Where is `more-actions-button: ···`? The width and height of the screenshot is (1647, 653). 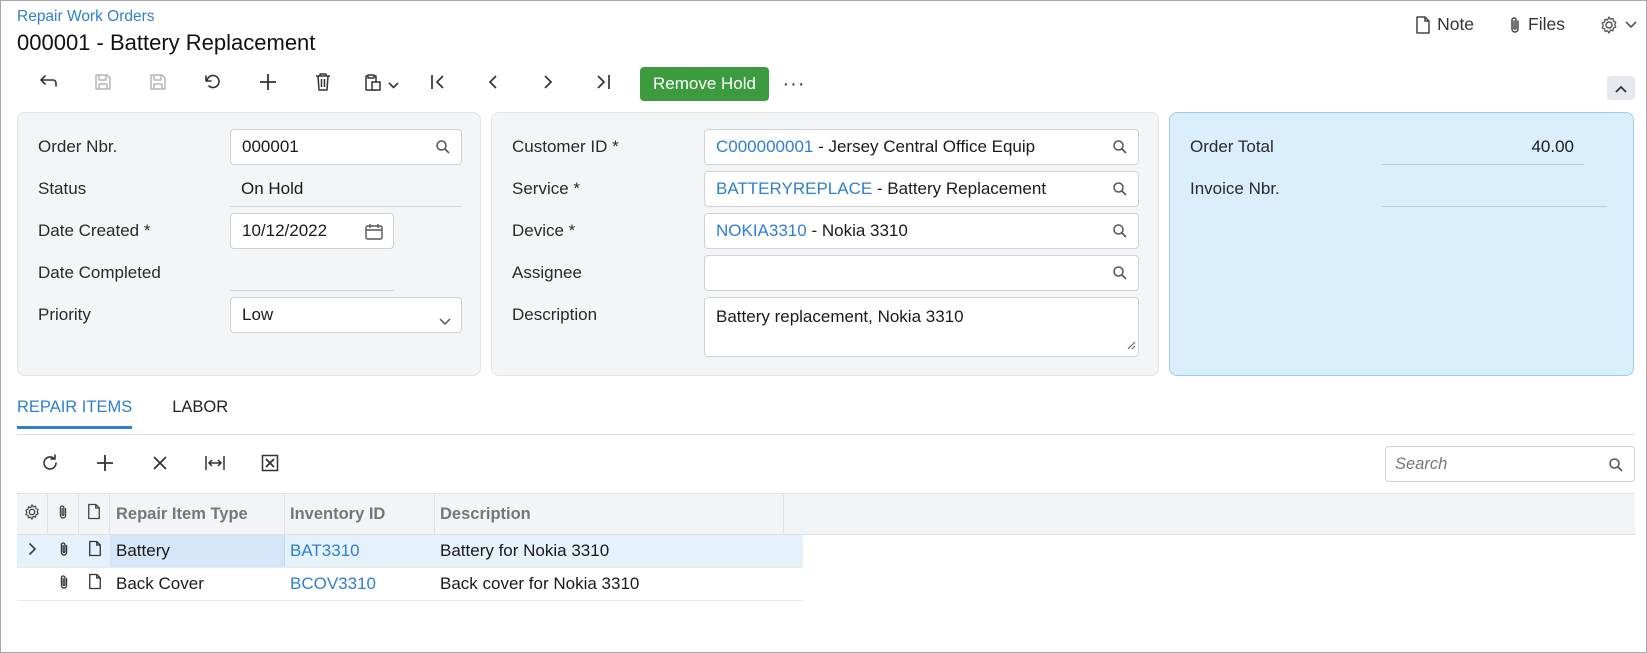 more-actions-button: ··· is located at coordinates (794, 84).